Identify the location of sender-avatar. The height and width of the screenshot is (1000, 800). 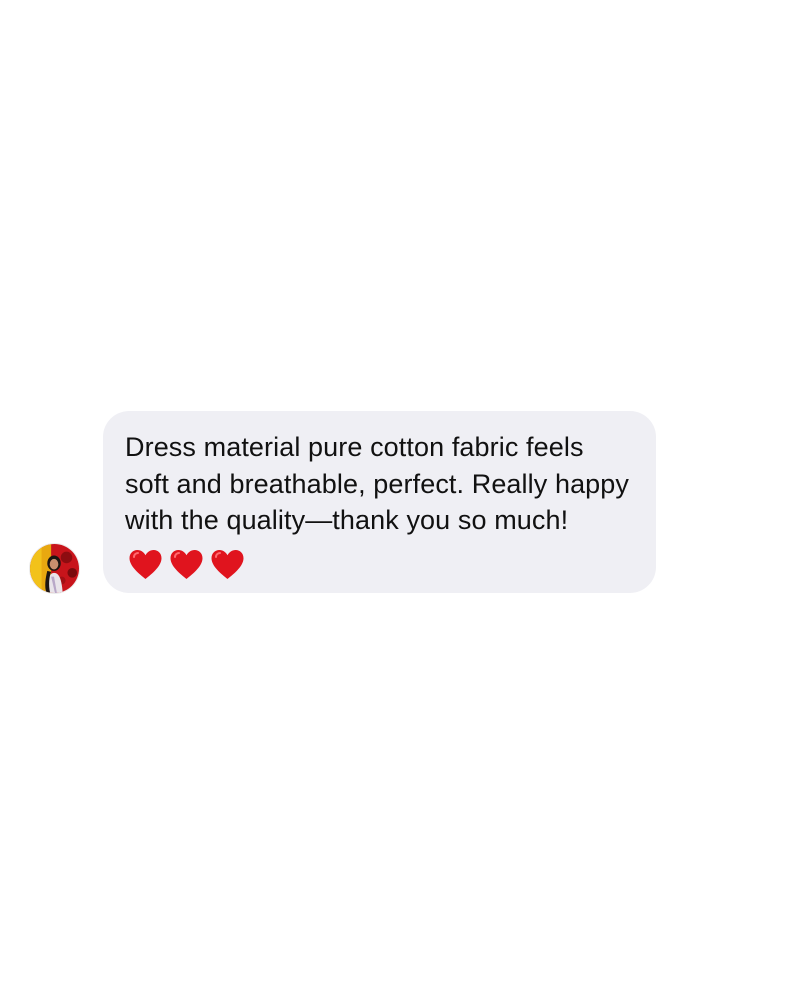
(54, 568).